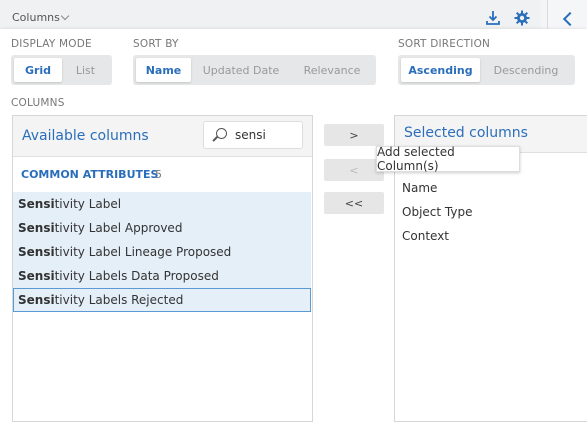 The width and height of the screenshot is (587, 430). I want to click on sort-by-name: Name, so click(163, 70).